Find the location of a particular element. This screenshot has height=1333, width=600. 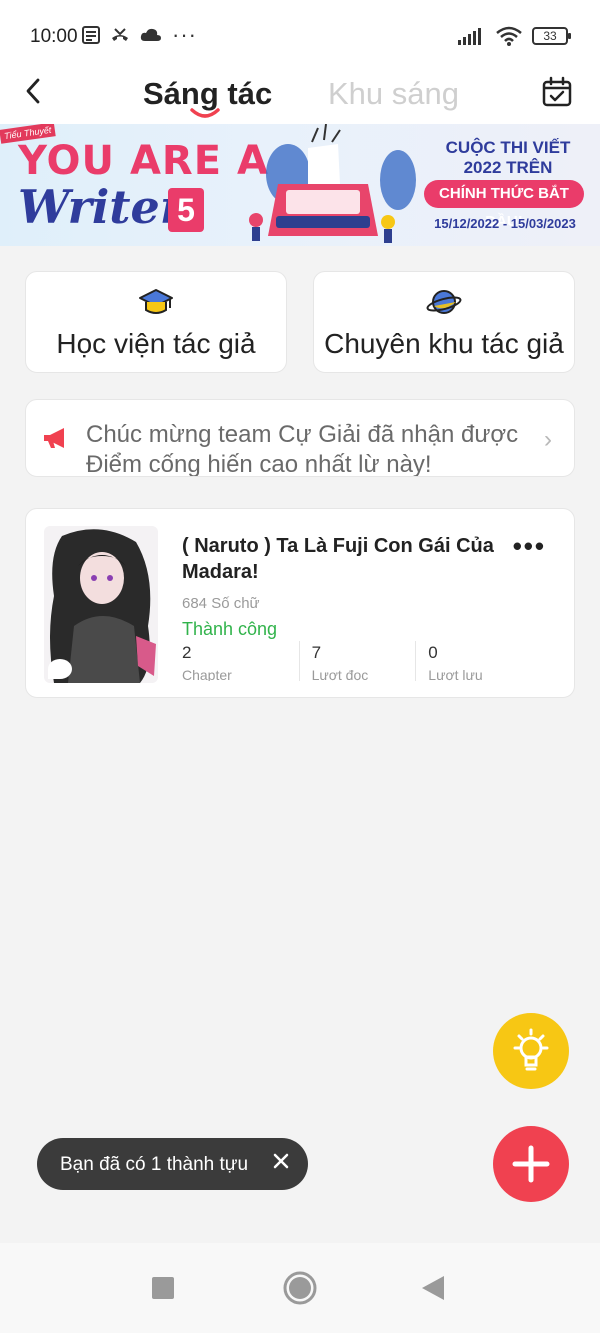

author-academy-label: Học viện tác giả is located at coordinates (156, 343).